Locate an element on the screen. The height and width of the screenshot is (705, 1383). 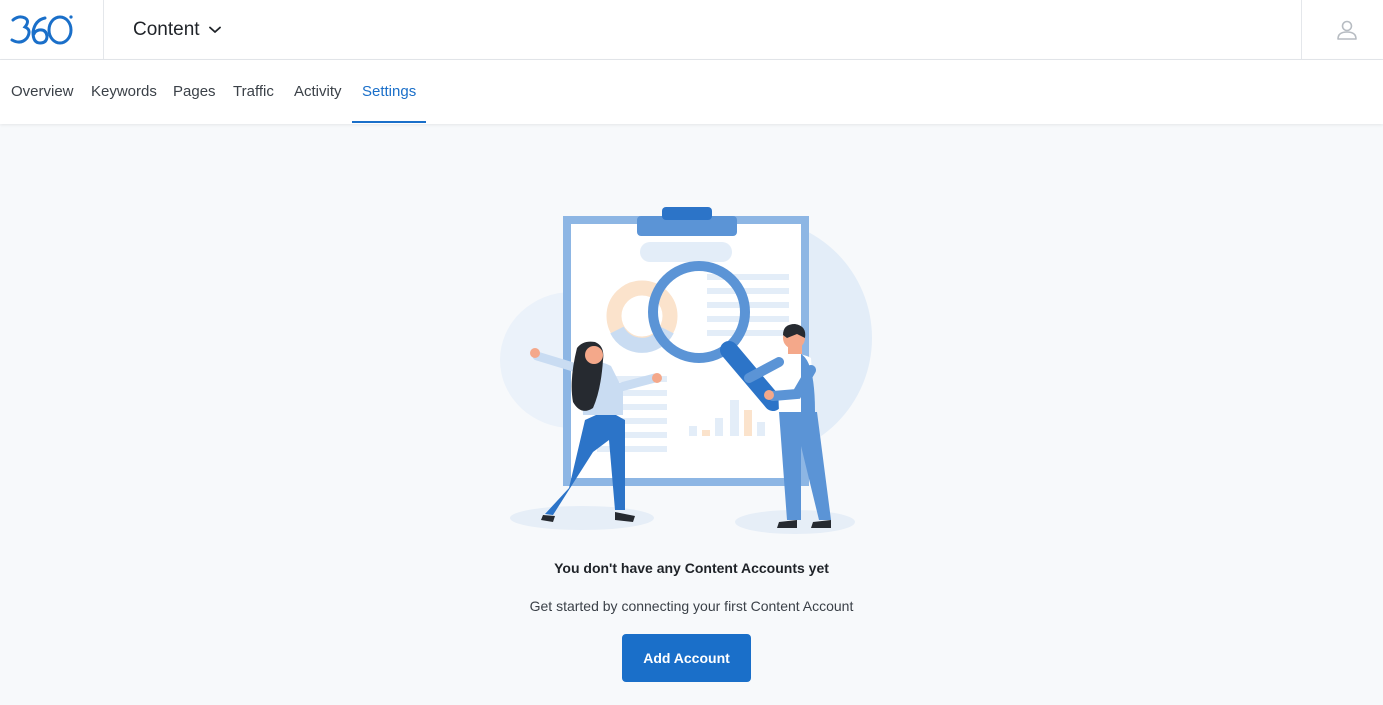
tab-settings: Settings is located at coordinates (389, 92).